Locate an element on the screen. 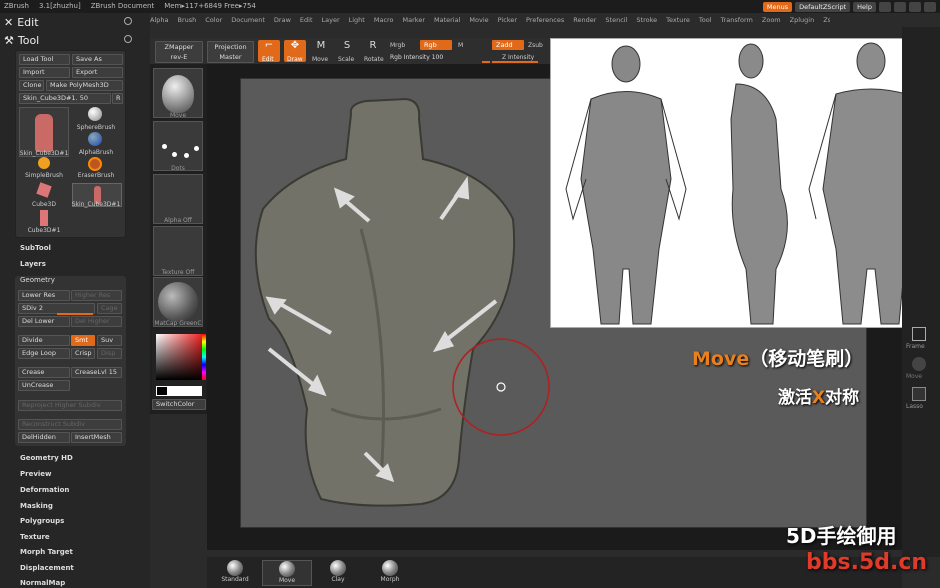  save-as-button: Save As is located at coordinates (97, 59).